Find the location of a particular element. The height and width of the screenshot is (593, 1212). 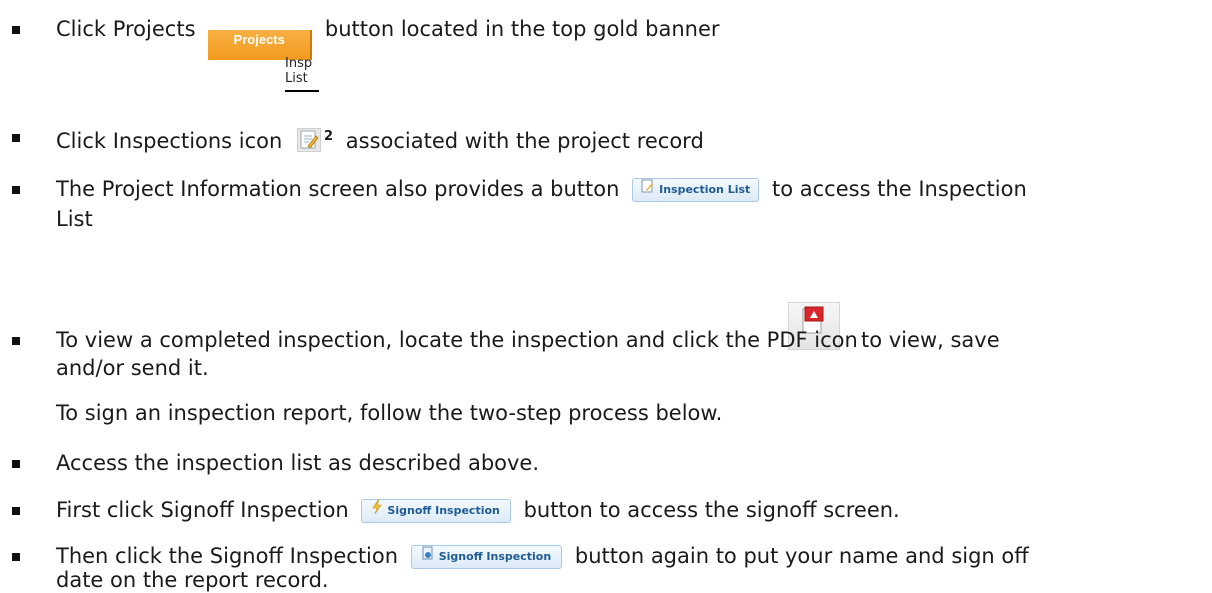

signoff-inspection-confirm-button: Signoff Inspection is located at coordinates (486, 557).